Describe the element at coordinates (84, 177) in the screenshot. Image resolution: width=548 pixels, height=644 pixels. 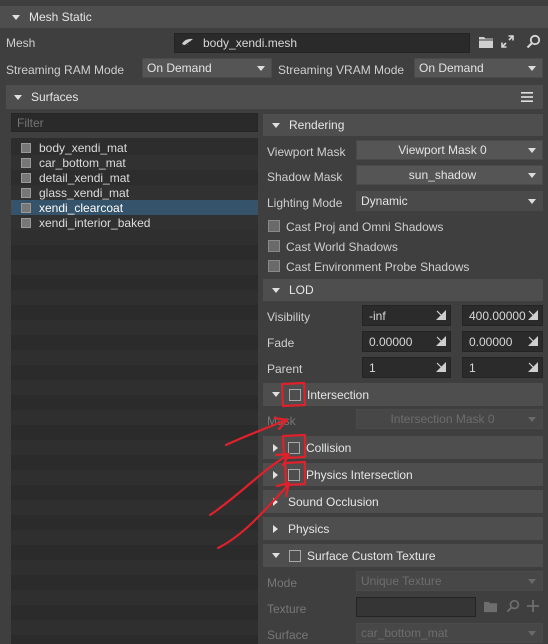
I see `surface-item-label: detail_xendi_mat` at that location.